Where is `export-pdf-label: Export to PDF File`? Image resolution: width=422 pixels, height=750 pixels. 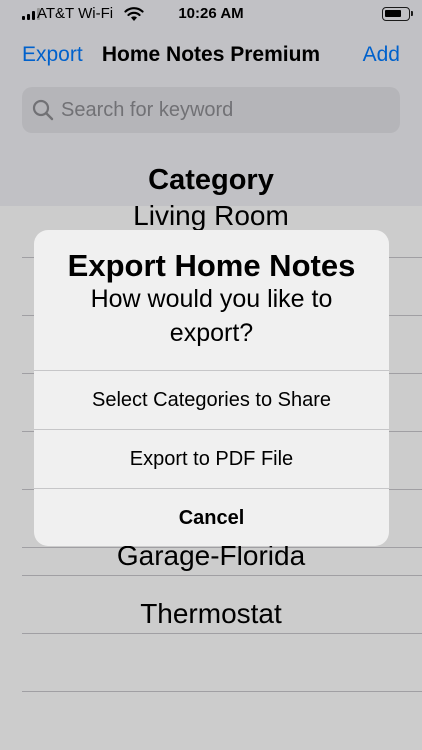
export-pdf-label: Export to PDF File is located at coordinates (211, 459).